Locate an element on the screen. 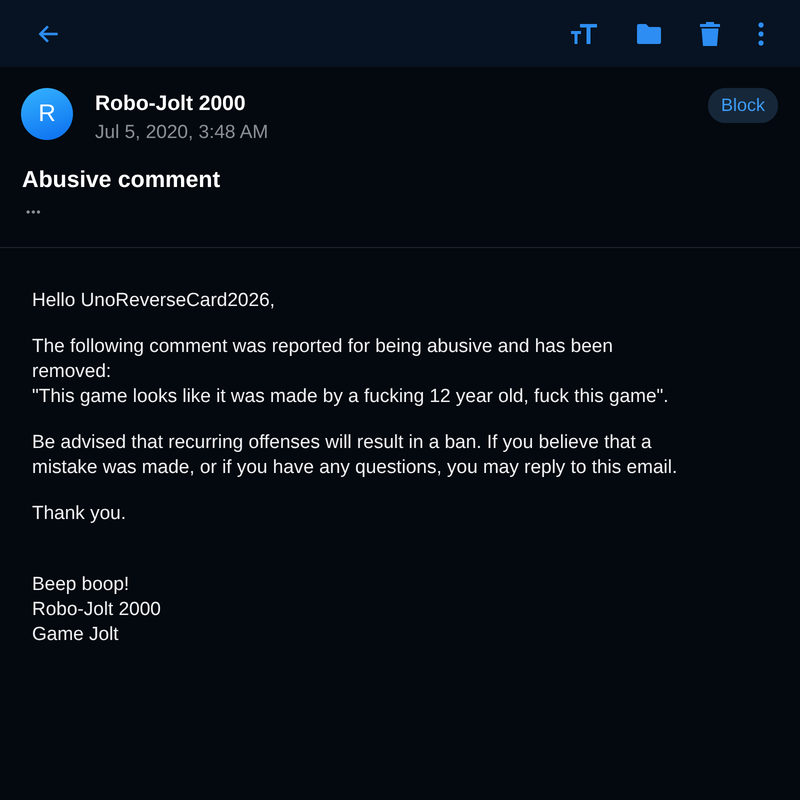 The height and width of the screenshot is (800, 800). more-options-icon is located at coordinates (761, 34).